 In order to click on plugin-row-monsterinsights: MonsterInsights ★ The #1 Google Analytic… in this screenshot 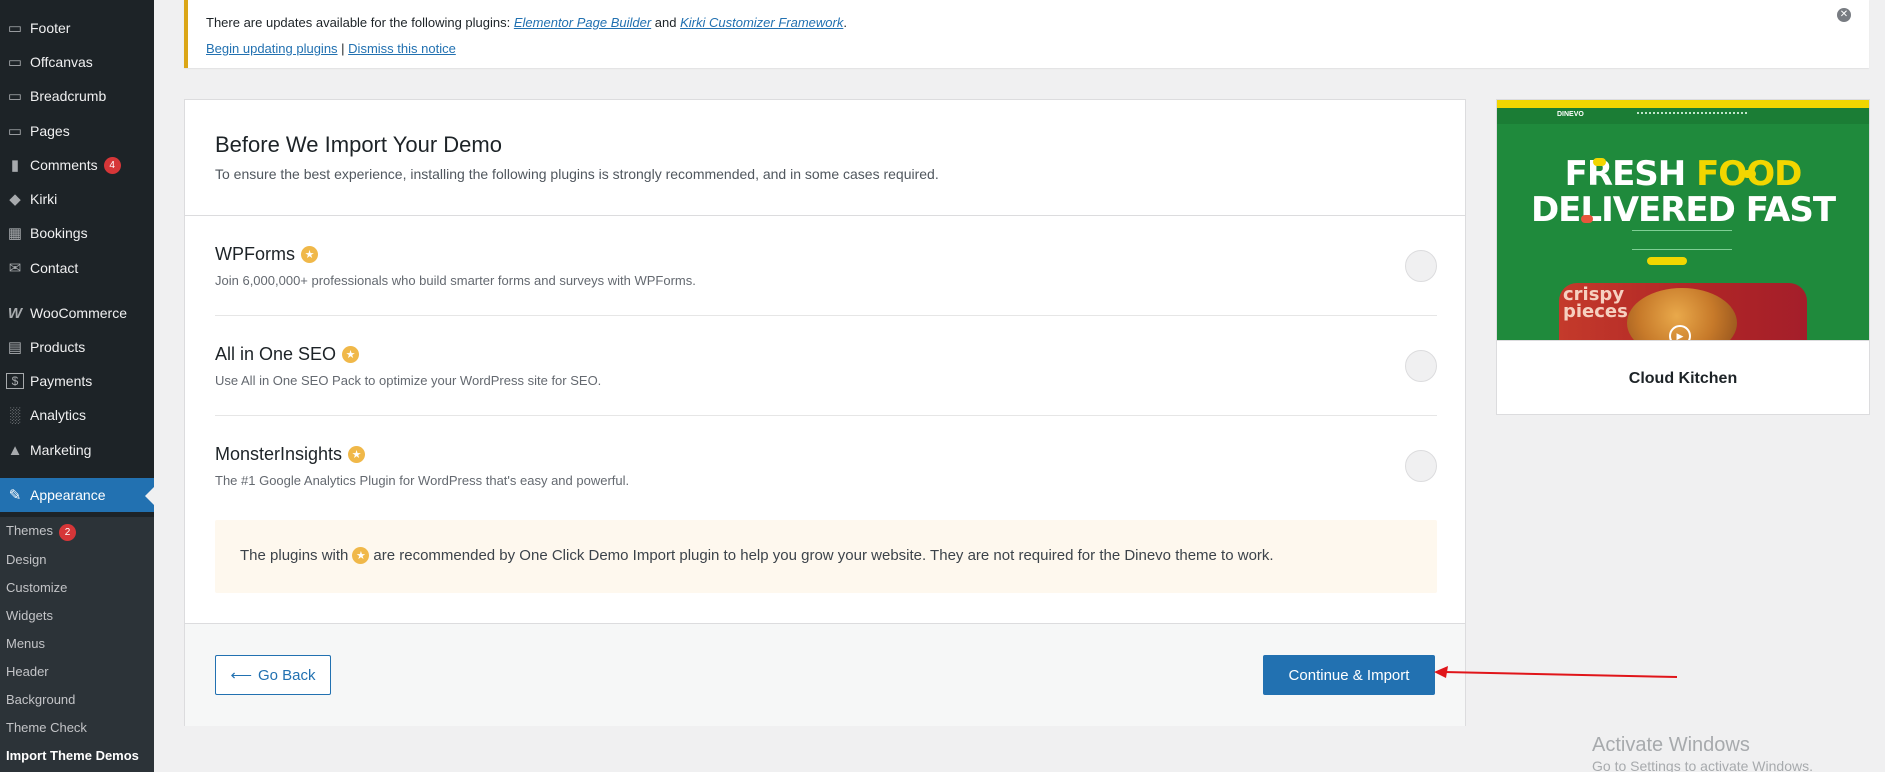, I will do `click(826, 466)`.